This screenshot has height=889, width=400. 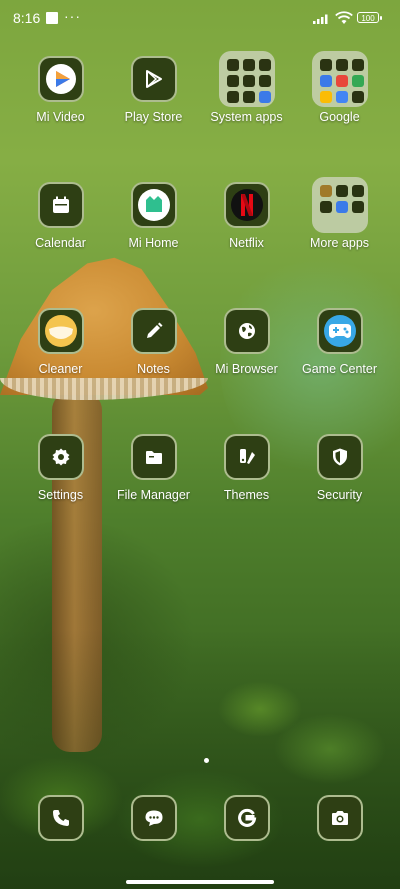 I want to click on gamepad-icon, so click(x=339, y=331).